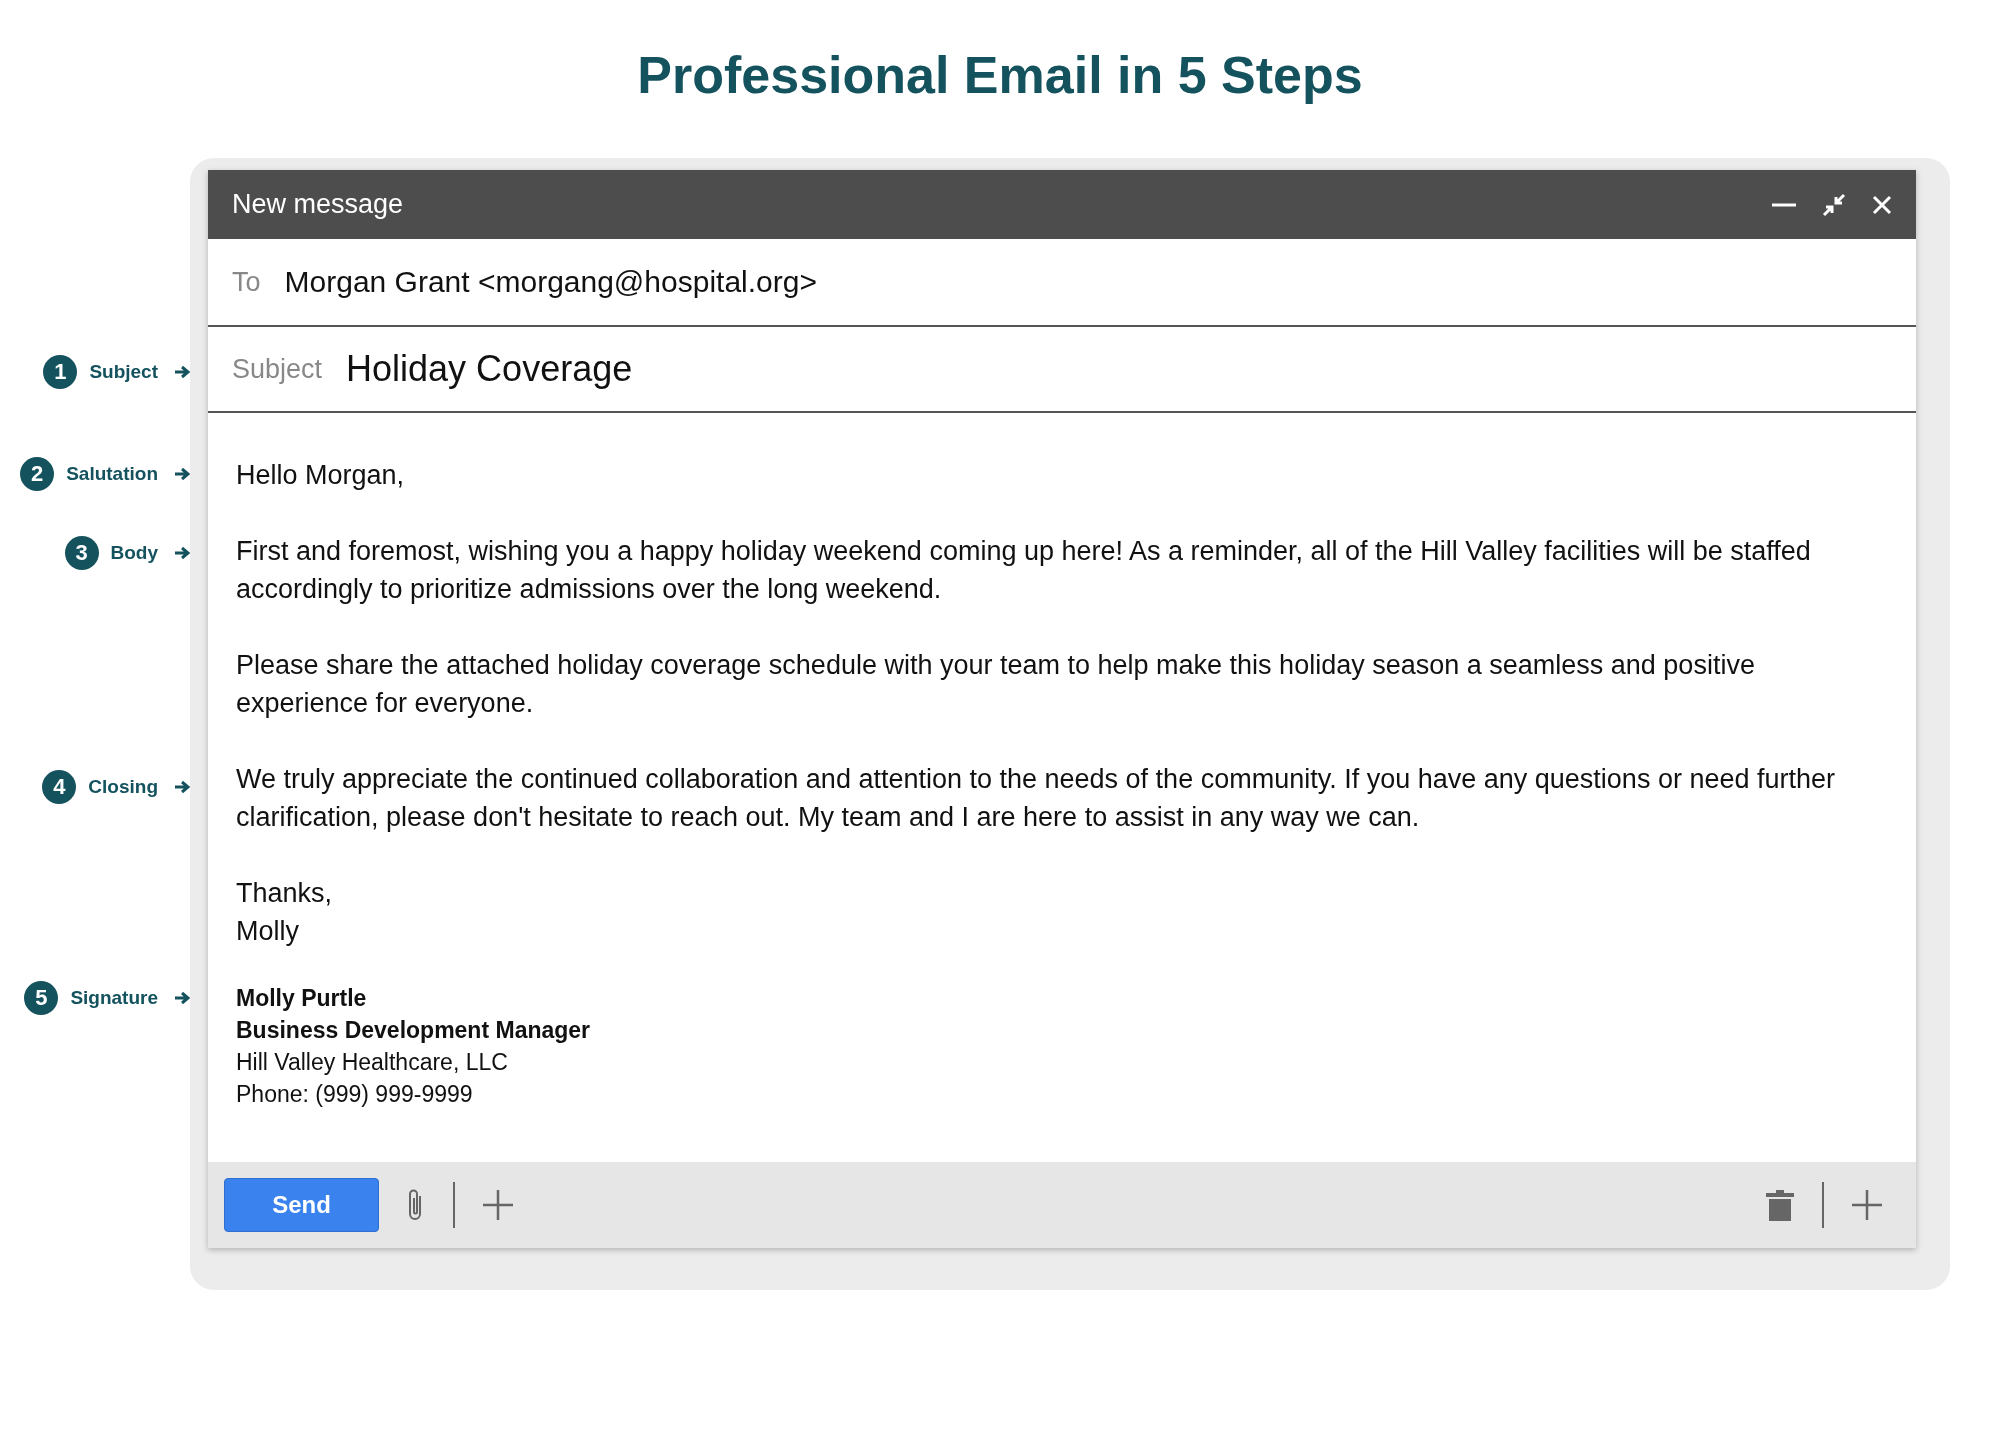 The width and height of the screenshot is (2000, 1429). Describe the element at coordinates (318, 204) in the screenshot. I see `window-title: New message` at that location.